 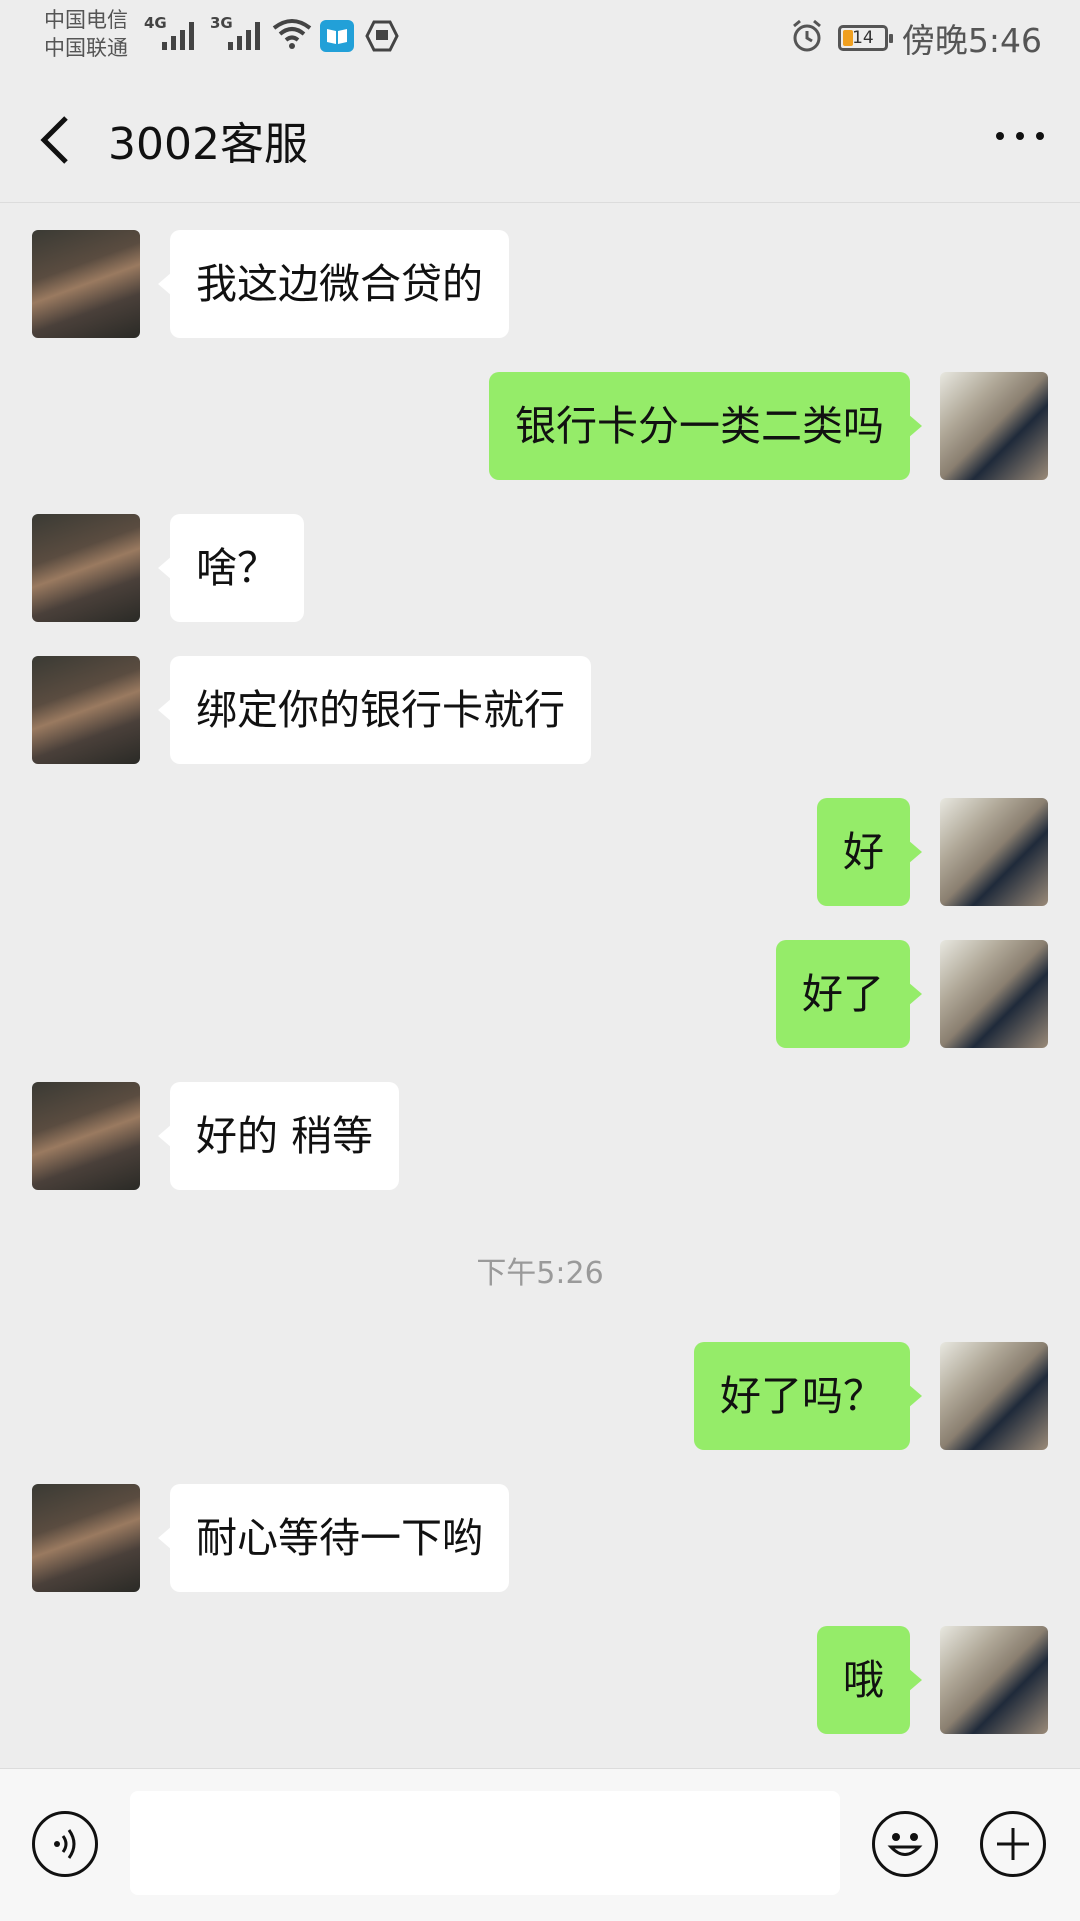 I want to click on chat-timestamp: 下午5:26, so click(x=540, y=1273).